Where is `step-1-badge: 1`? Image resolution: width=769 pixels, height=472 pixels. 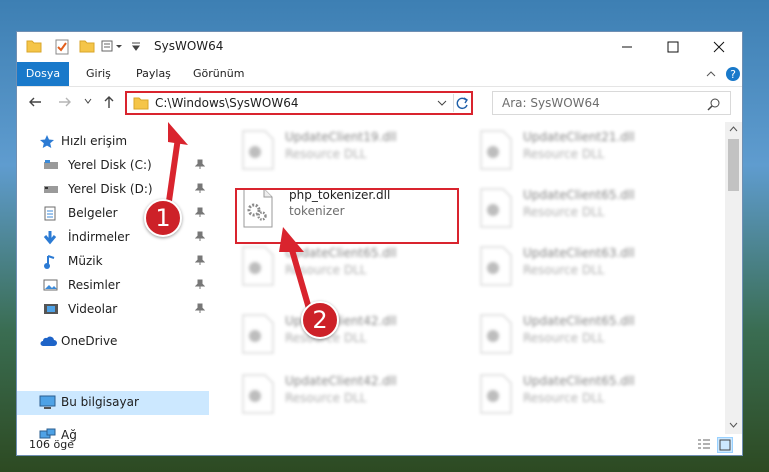
step-1-badge: 1 is located at coordinates (163, 218).